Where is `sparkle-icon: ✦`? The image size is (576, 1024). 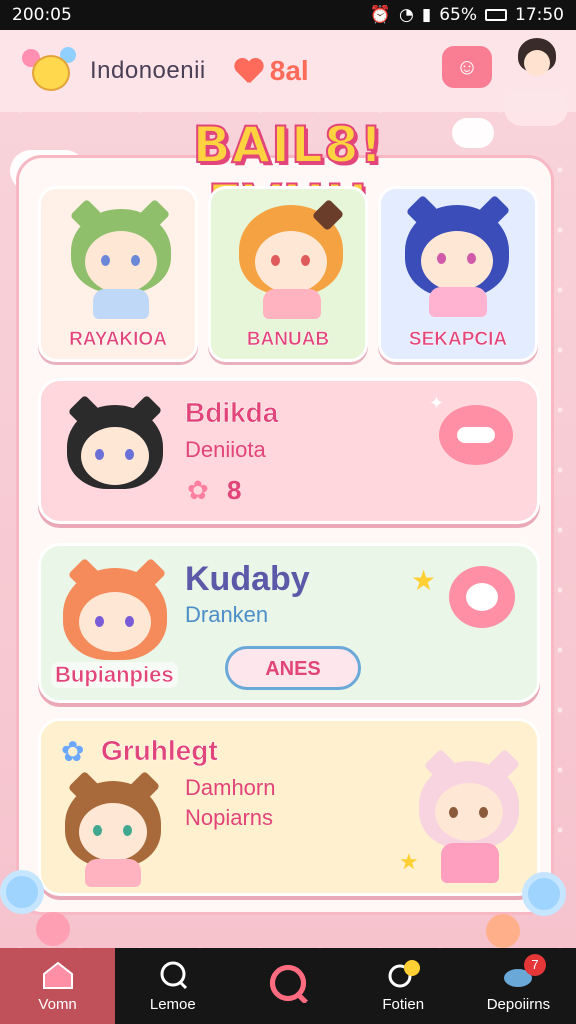
sparkle-icon: ✦ is located at coordinates (437, 403).